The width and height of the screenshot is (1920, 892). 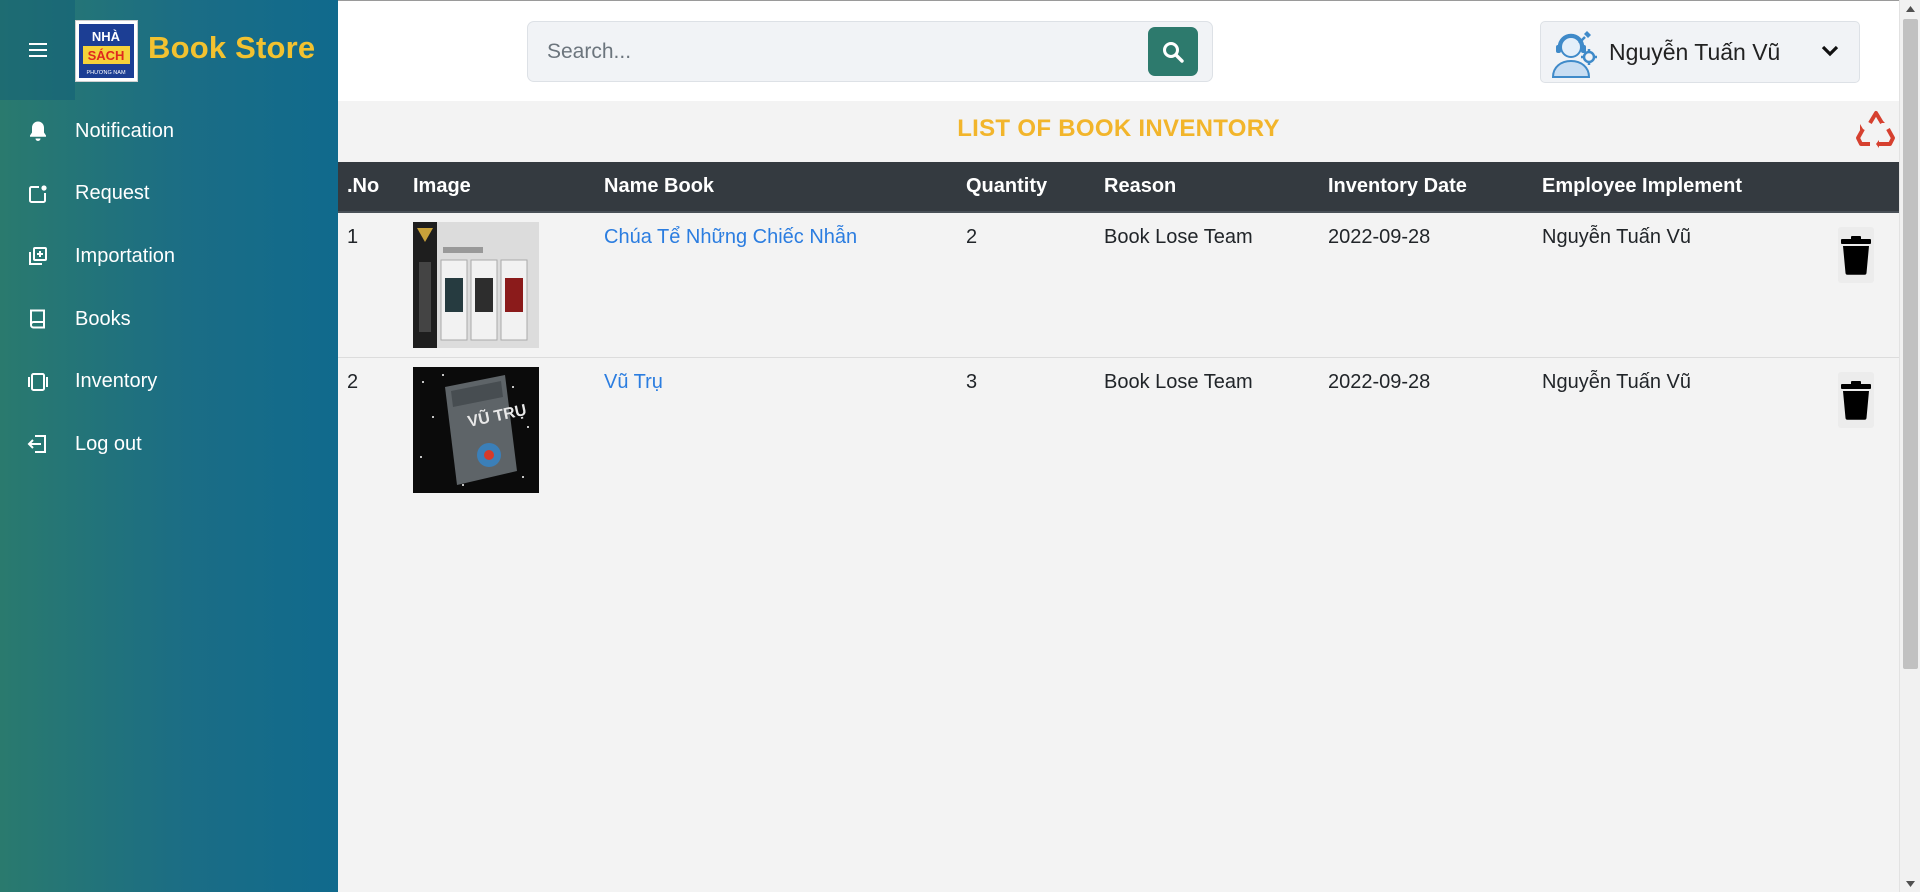 I want to click on sidebar-item-inventory: Inventory, so click(x=169, y=381).